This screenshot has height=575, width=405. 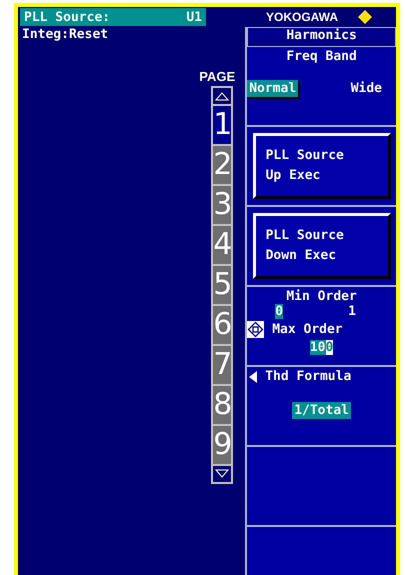 What do you see at coordinates (222, 325) in the screenshot?
I see `page-tab: 6` at bounding box center [222, 325].